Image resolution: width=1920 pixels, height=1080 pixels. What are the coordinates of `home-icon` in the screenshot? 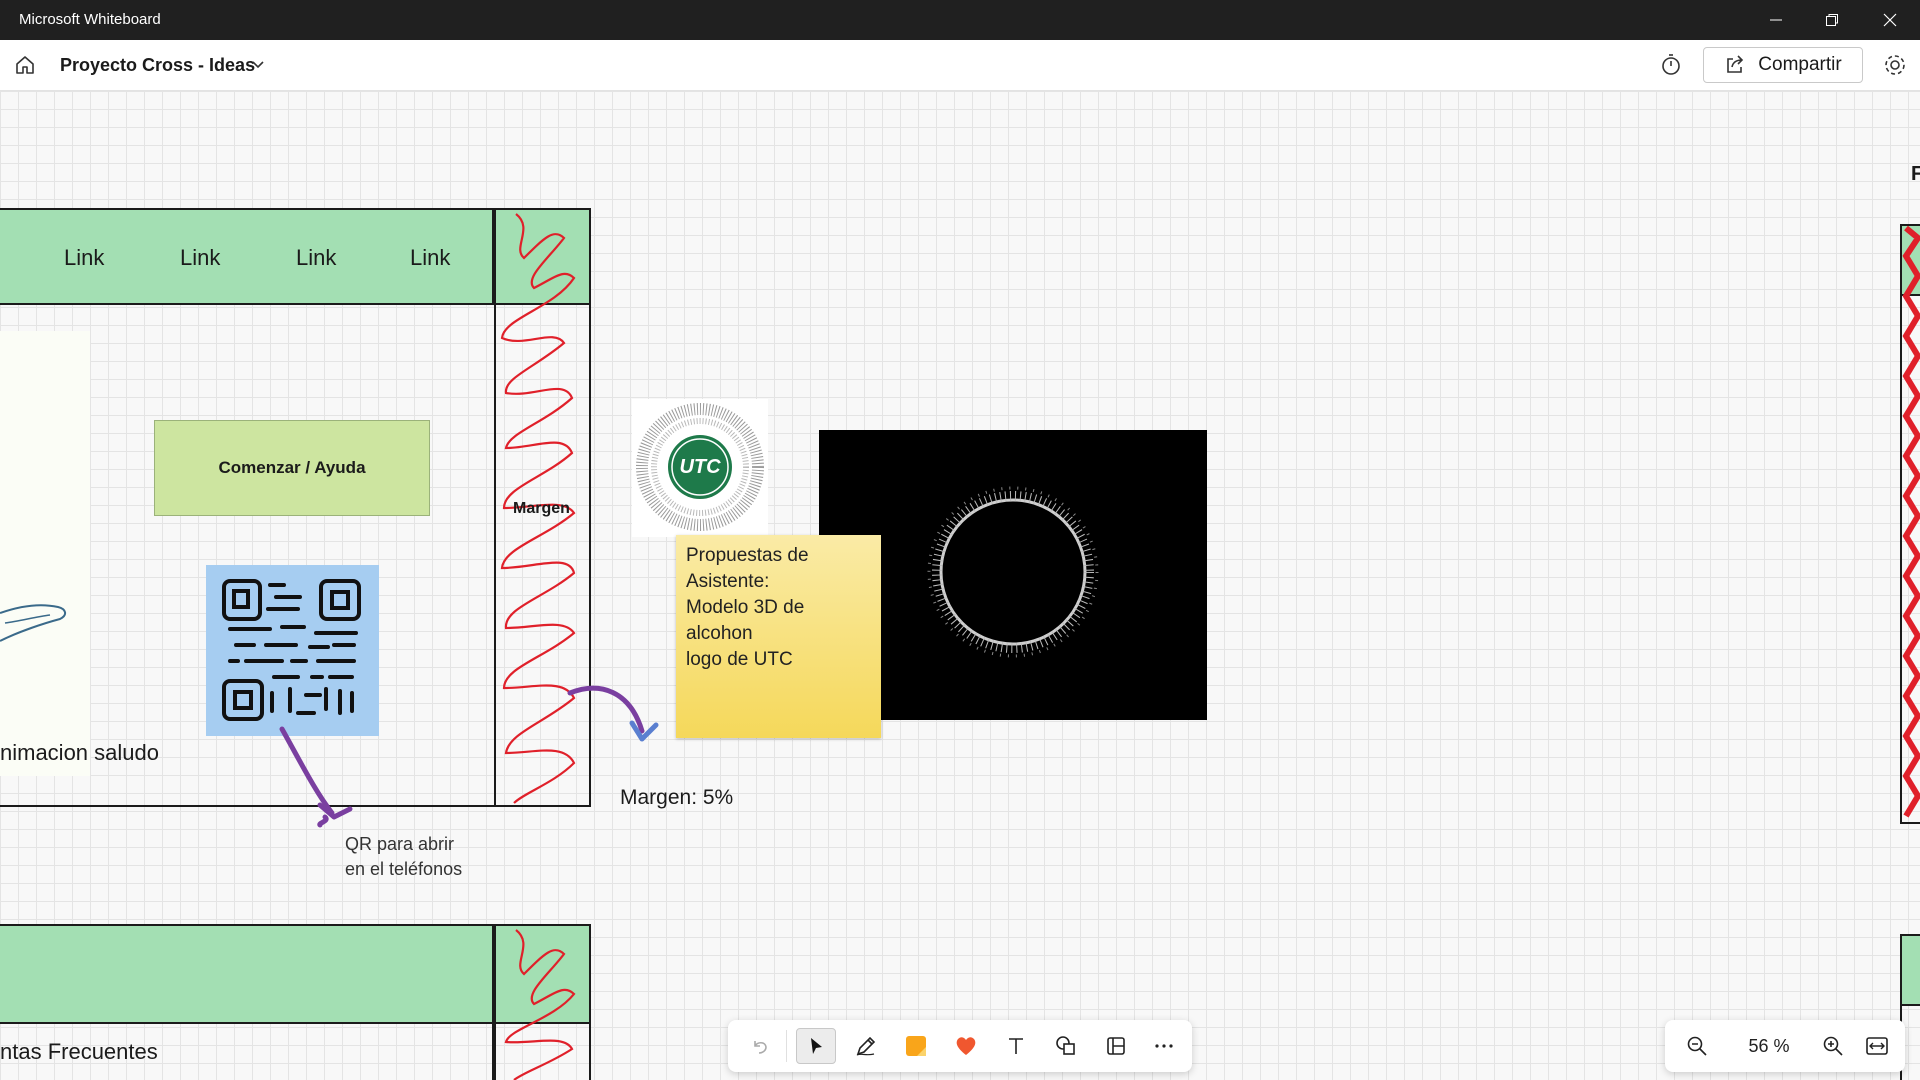 It's located at (25, 65).